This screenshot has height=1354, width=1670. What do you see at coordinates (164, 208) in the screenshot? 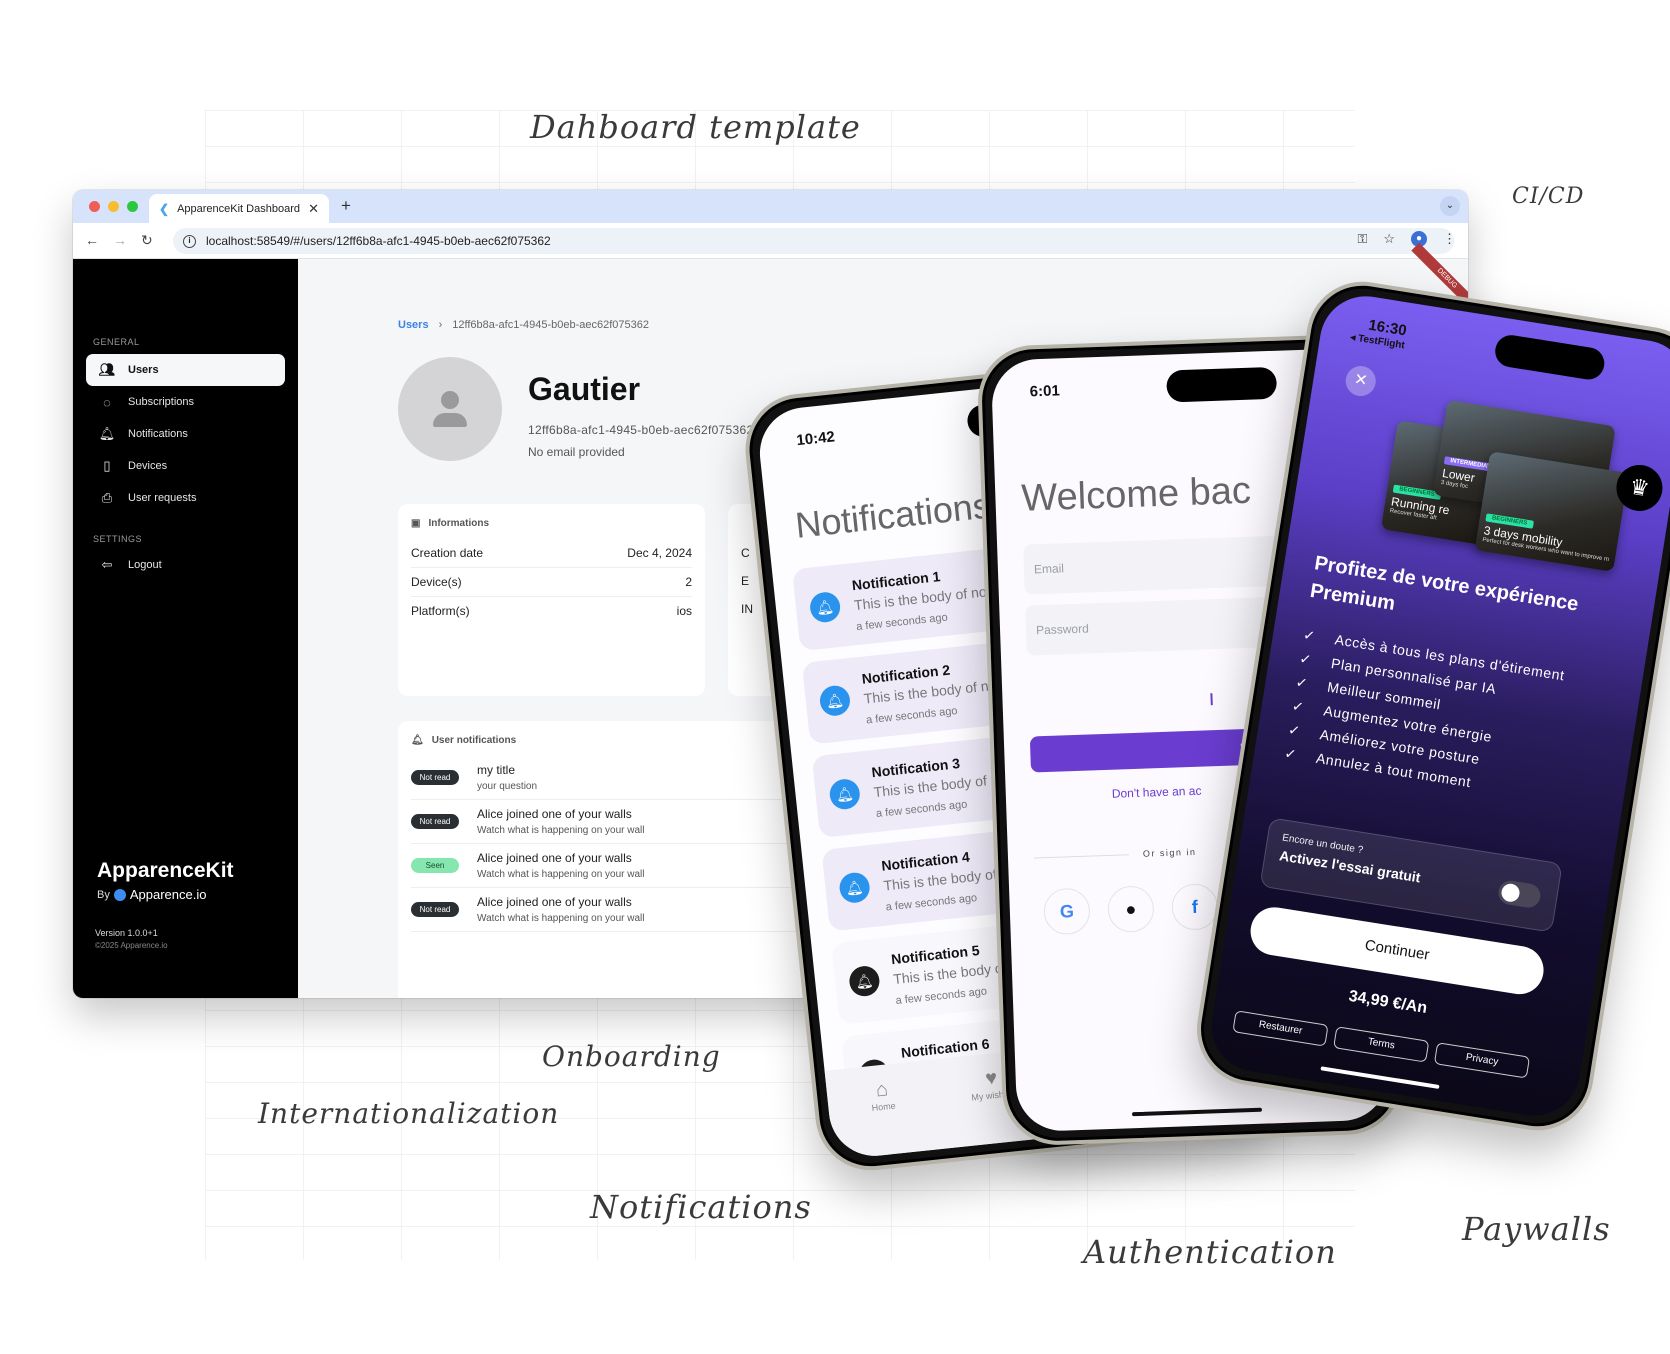
I see `flutter-logo-icon: ❮` at bounding box center [164, 208].